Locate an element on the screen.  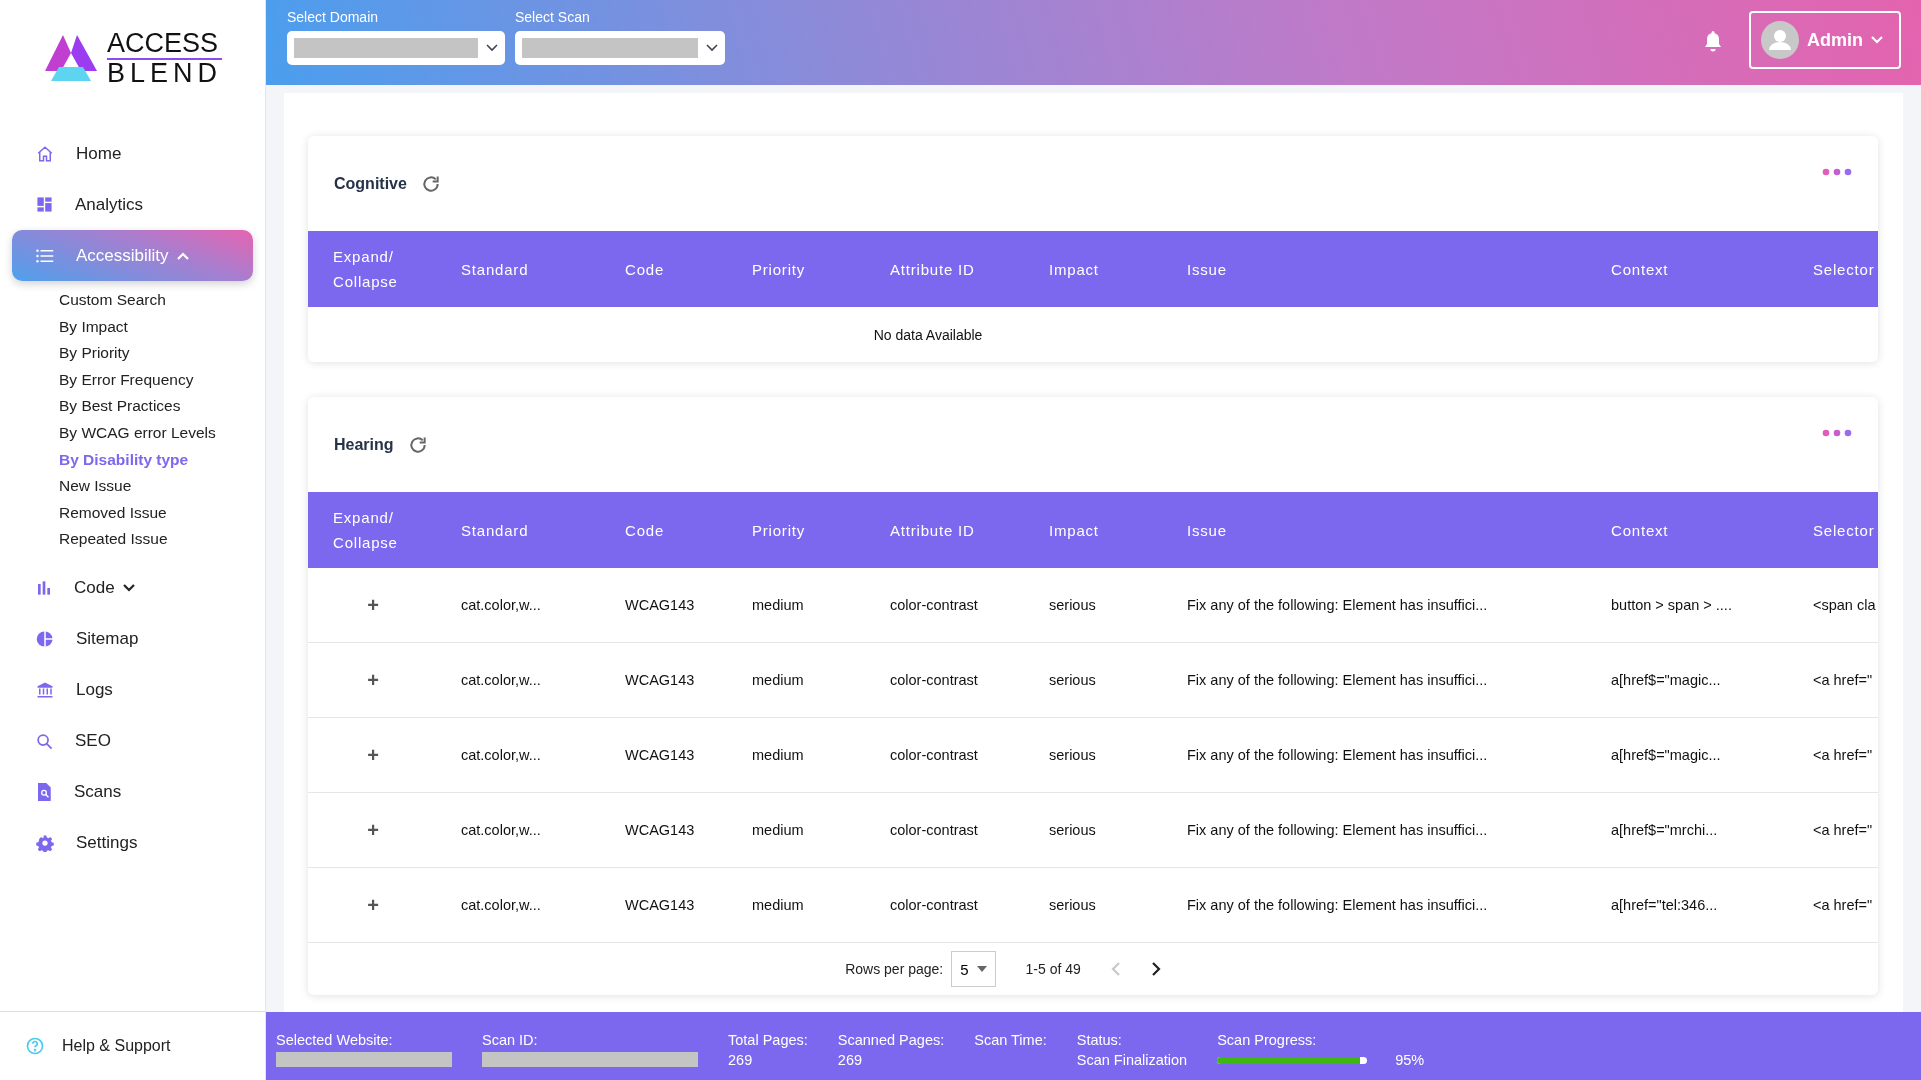
dashboard-icon is located at coordinates (44, 204).